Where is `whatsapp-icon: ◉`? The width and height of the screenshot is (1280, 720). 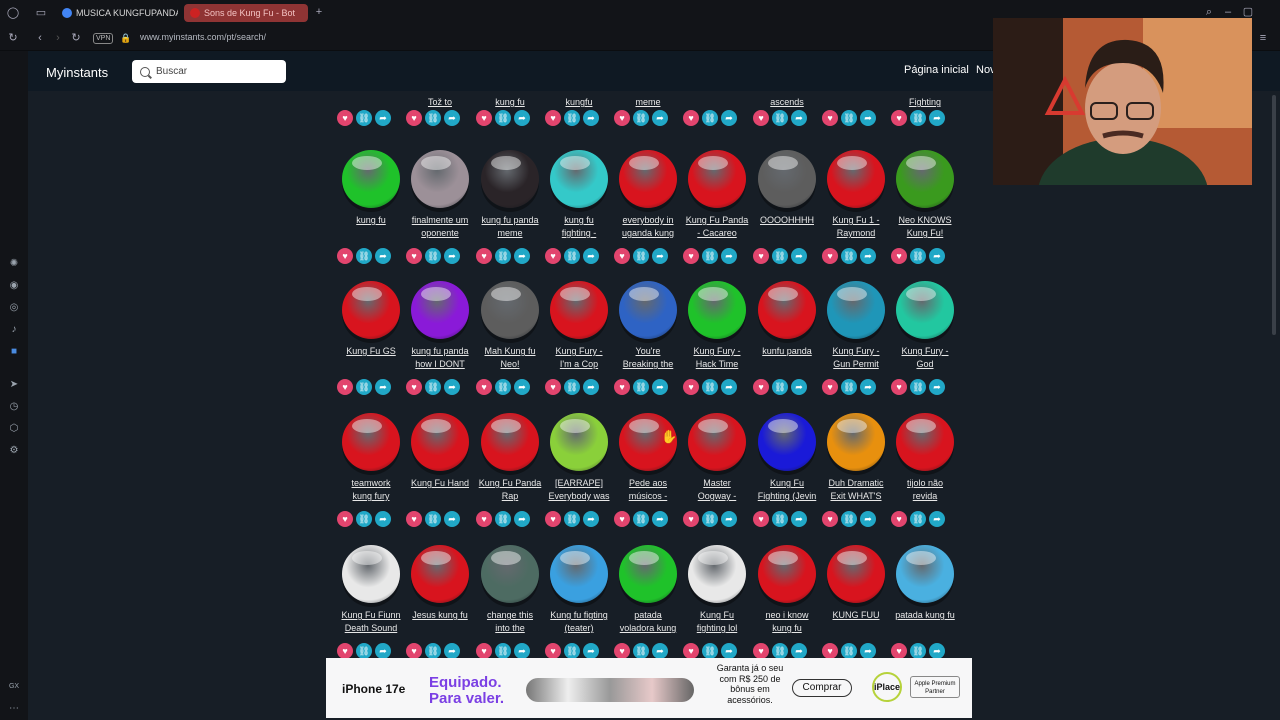
whatsapp-icon: ◉ is located at coordinates (14, 286).